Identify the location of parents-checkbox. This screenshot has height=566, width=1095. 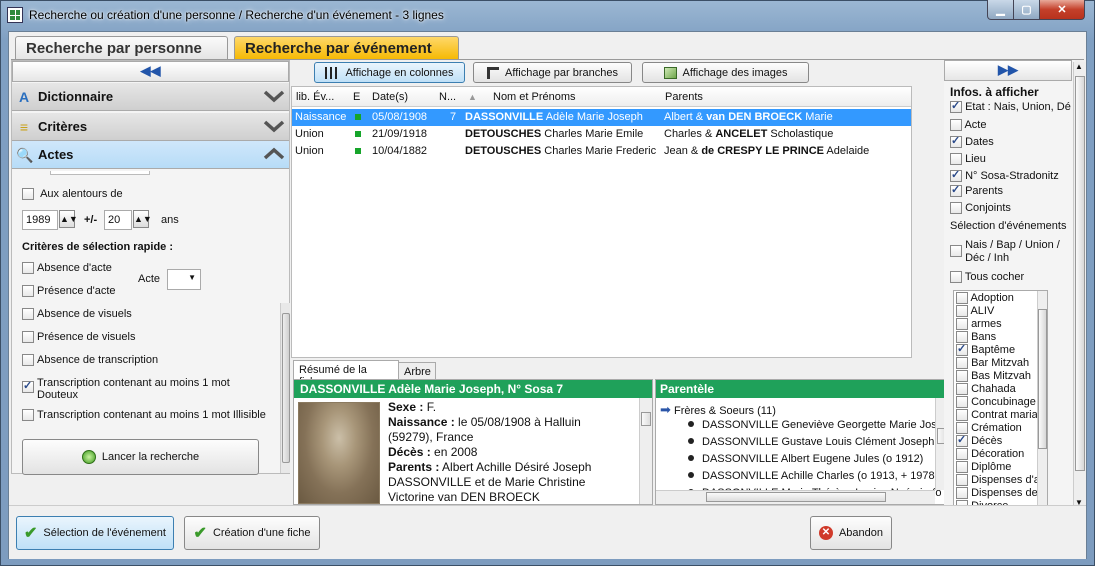
(956, 190).